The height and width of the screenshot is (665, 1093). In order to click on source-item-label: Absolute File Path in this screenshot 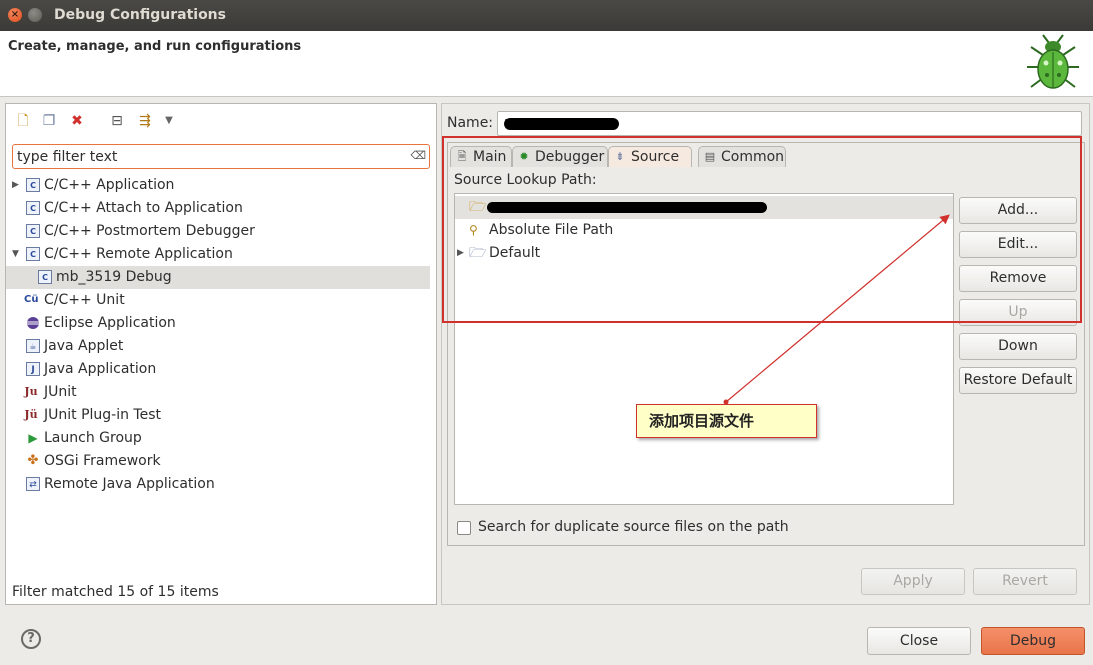, I will do `click(551, 230)`.